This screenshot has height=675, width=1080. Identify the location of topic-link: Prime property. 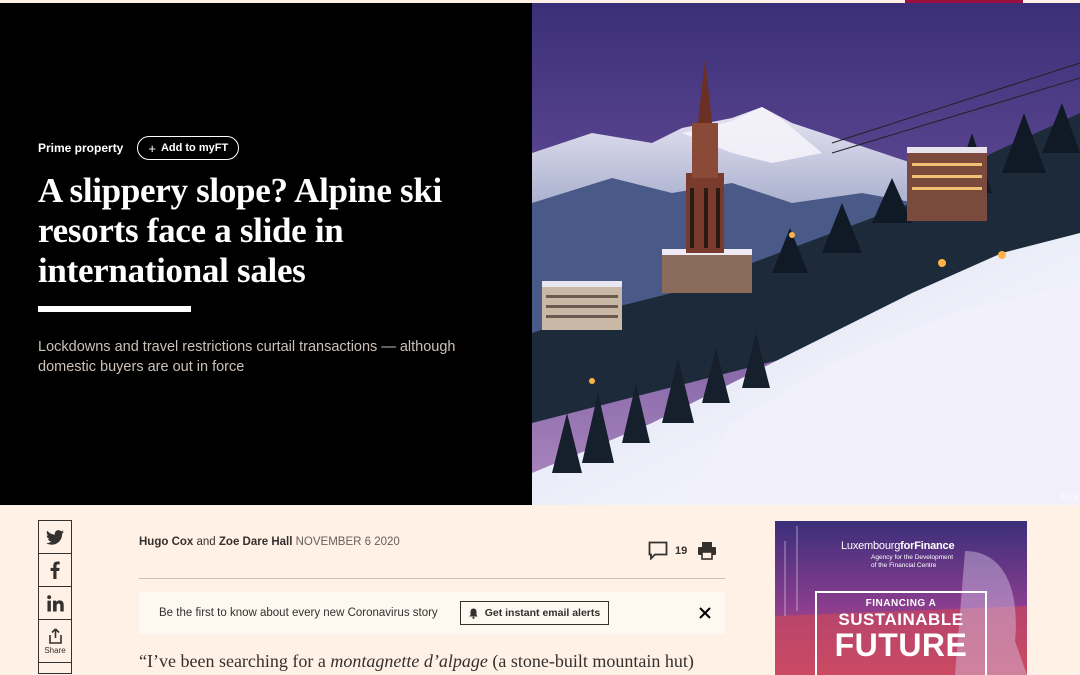
(80, 148).